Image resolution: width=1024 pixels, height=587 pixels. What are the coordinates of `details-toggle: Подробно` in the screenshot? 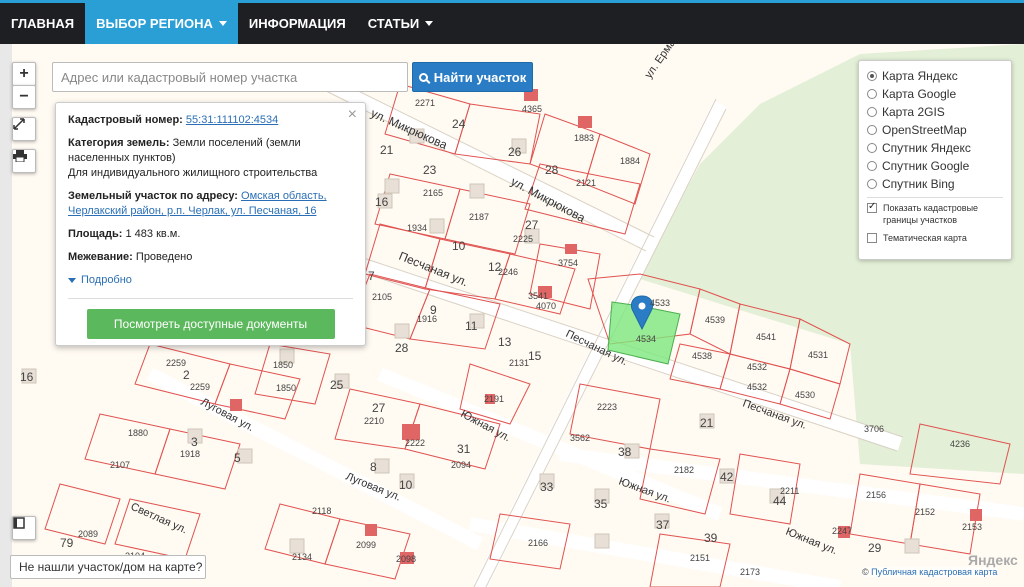 It's located at (210, 280).